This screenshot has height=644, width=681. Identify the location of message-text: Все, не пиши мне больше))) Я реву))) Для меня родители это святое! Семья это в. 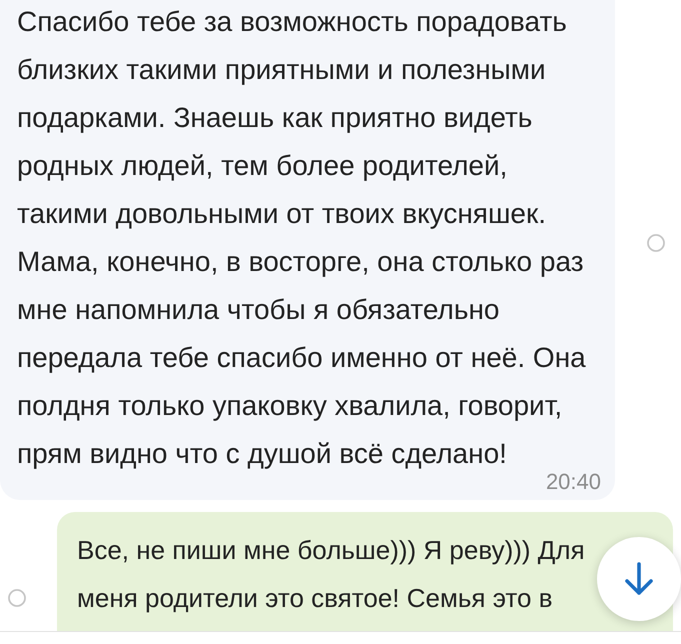
(331, 574).